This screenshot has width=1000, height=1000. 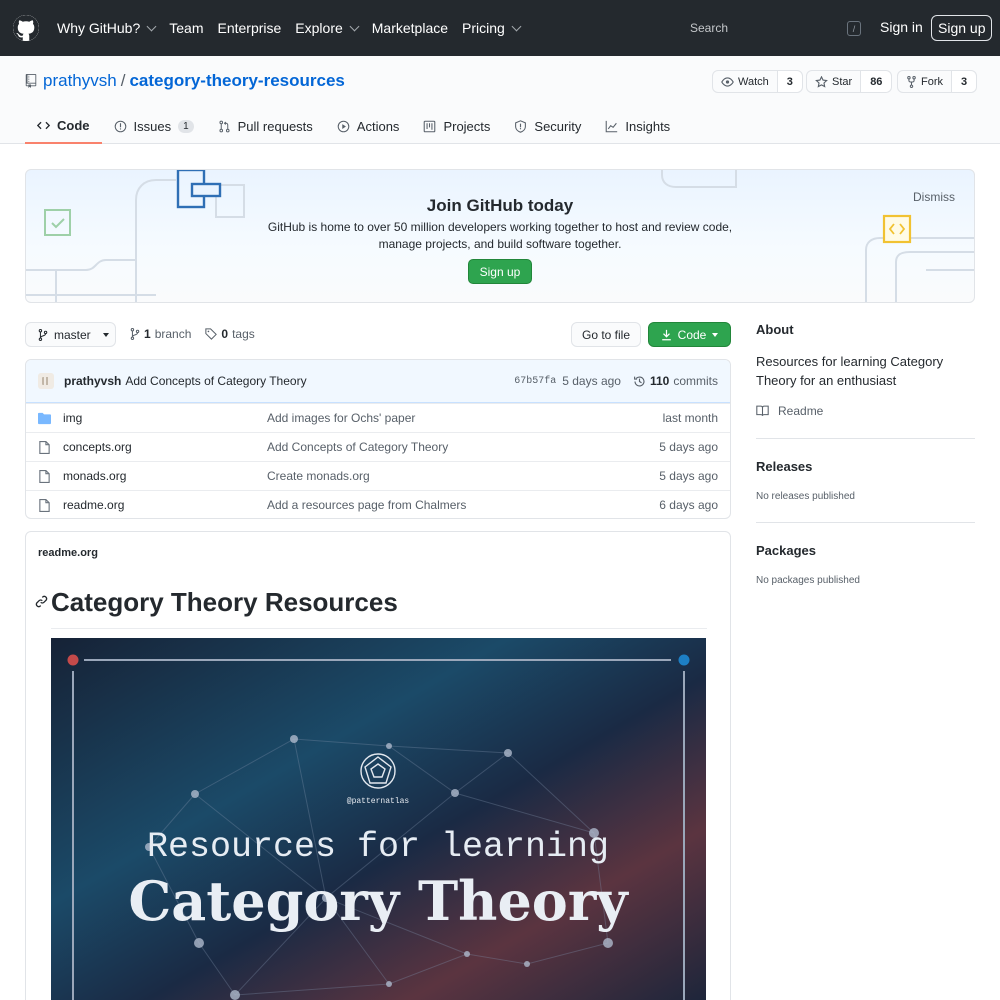 I want to click on search-placeholder: Search, so click(x=709, y=28).